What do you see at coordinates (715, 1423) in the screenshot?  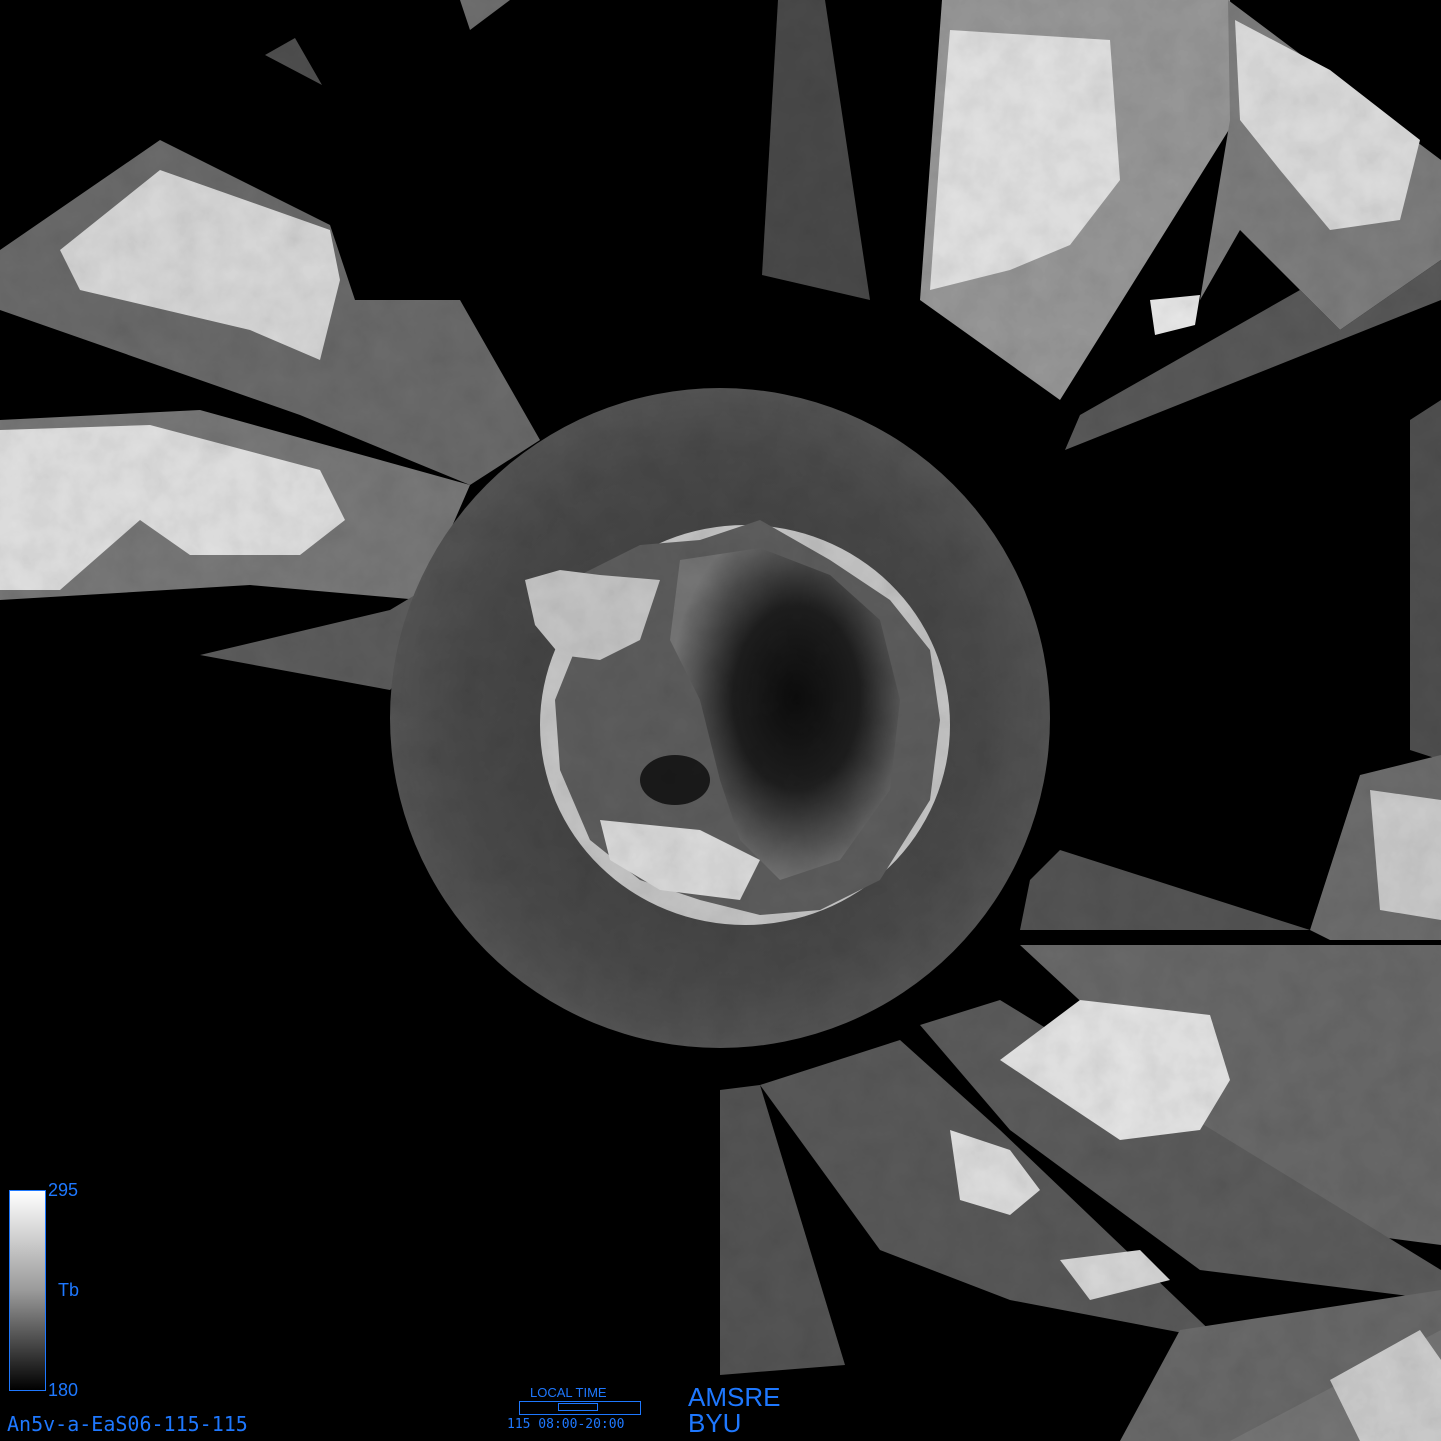 I see `organization-label: BYU` at bounding box center [715, 1423].